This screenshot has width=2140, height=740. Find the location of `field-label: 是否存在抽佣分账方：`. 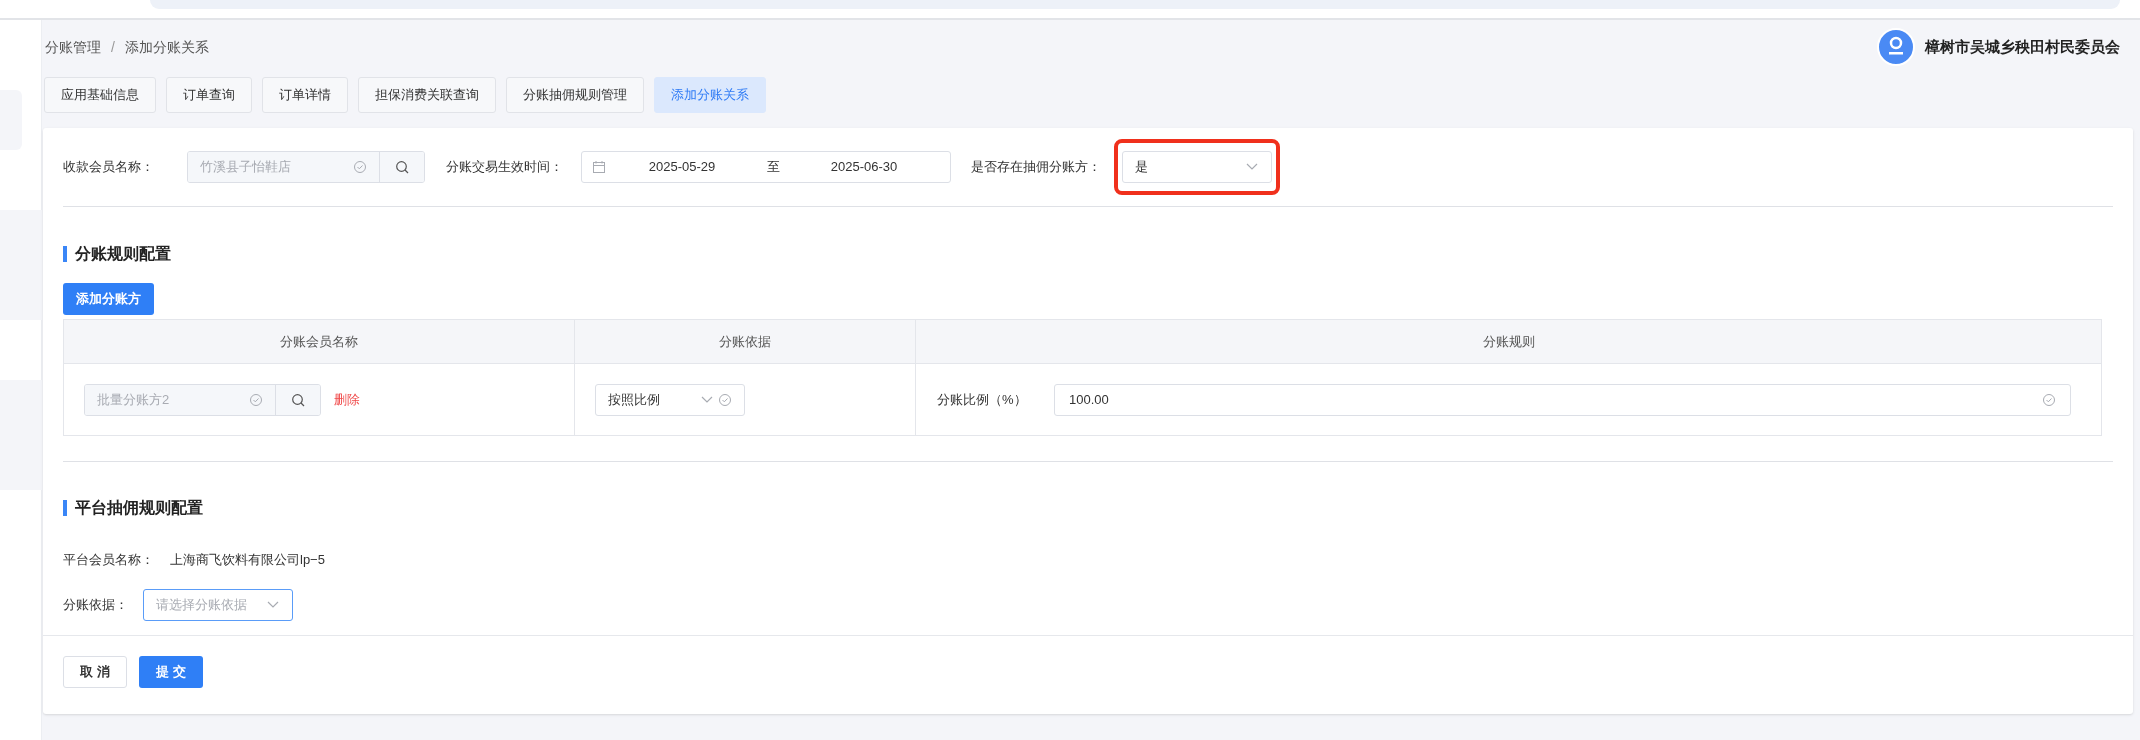

field-label: 是否存在抽佣分账方： is located at coordinates (1036, 167).